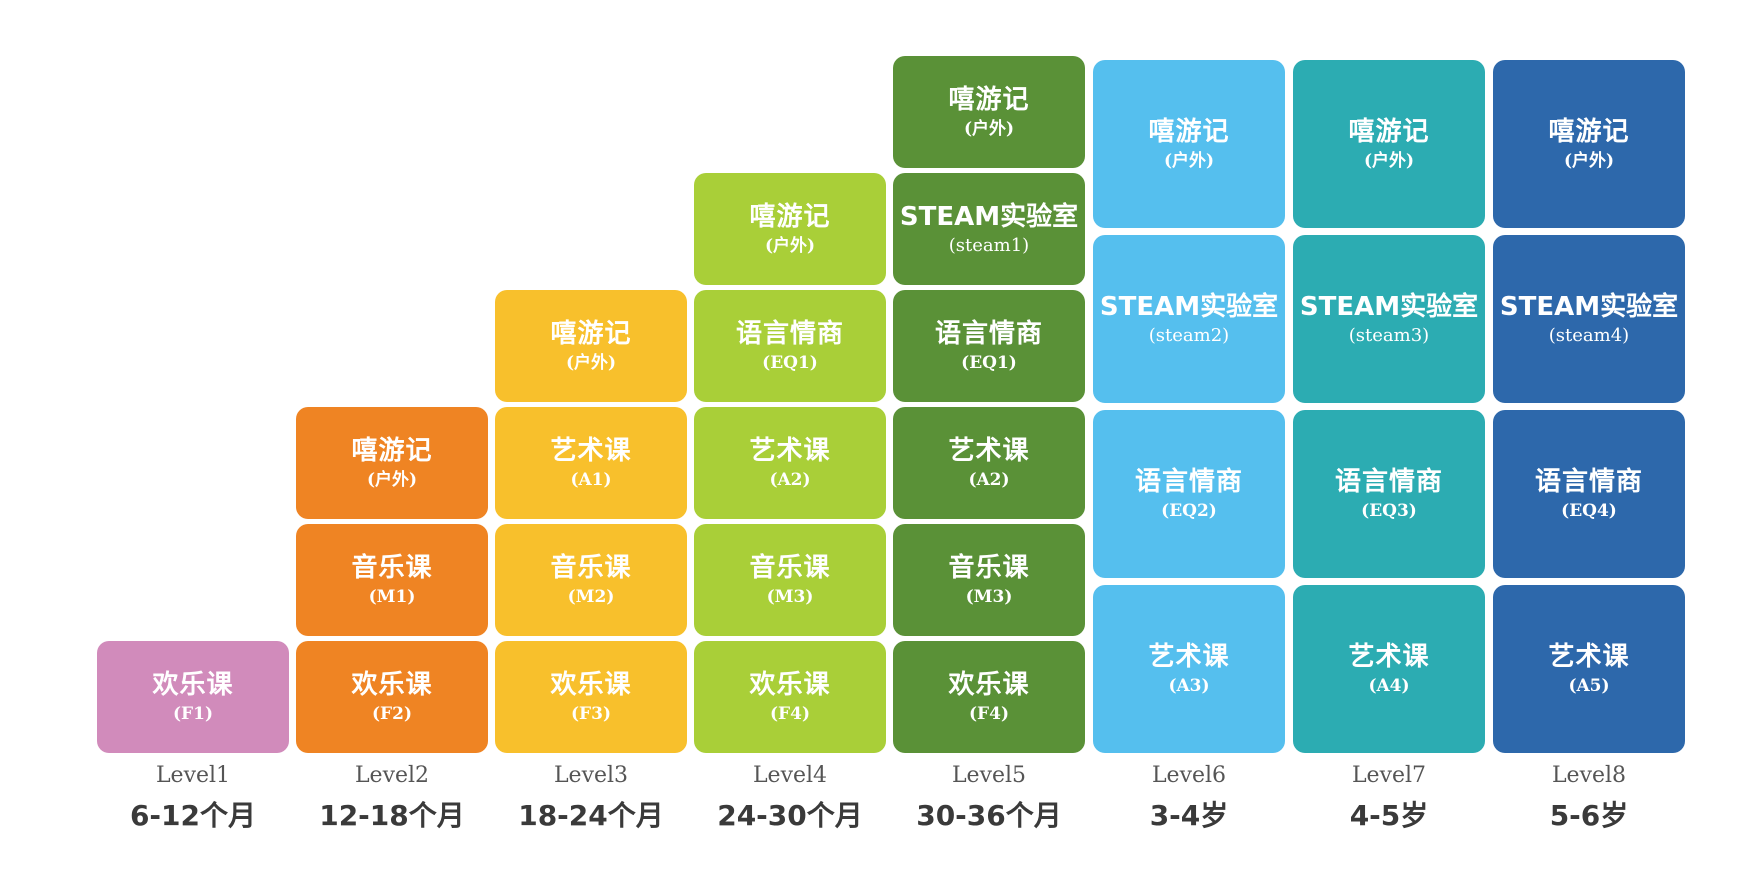  I want to click on course-code: (F1), so click(193, 714).